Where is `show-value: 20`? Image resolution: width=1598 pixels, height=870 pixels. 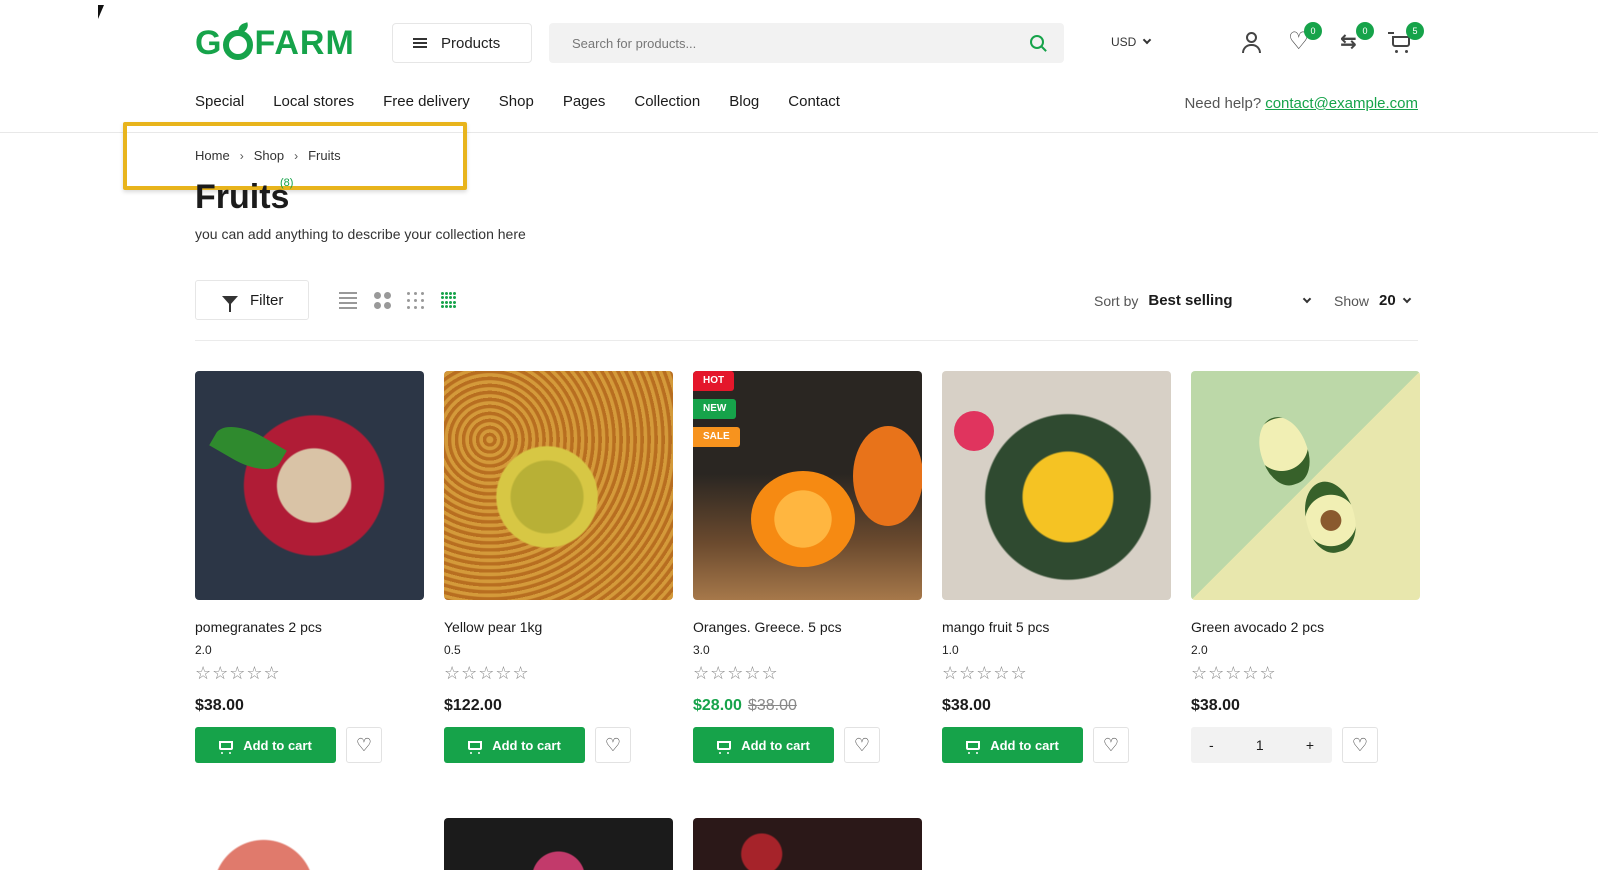 show-value: 20 is located at coordinates (1387, 300).